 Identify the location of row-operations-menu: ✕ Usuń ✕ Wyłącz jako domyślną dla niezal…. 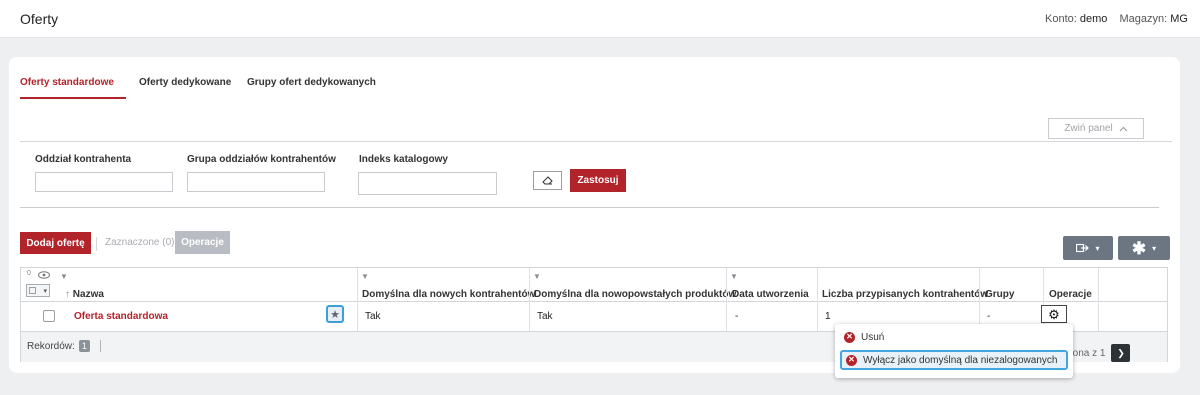
(954, 351).